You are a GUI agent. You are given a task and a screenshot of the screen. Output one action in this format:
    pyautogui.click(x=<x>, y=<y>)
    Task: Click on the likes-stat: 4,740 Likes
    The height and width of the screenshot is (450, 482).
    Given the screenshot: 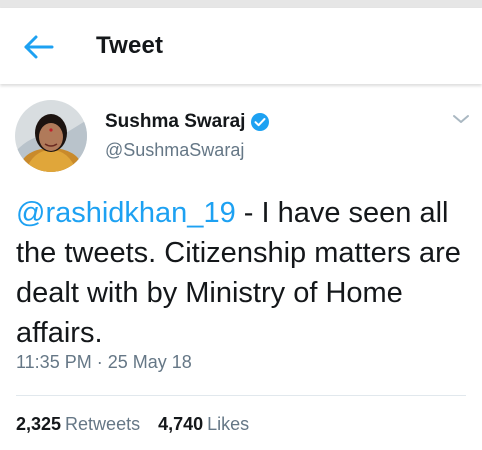 What is the action you would take?
    pyautogui.click(x=203, y=424)
    